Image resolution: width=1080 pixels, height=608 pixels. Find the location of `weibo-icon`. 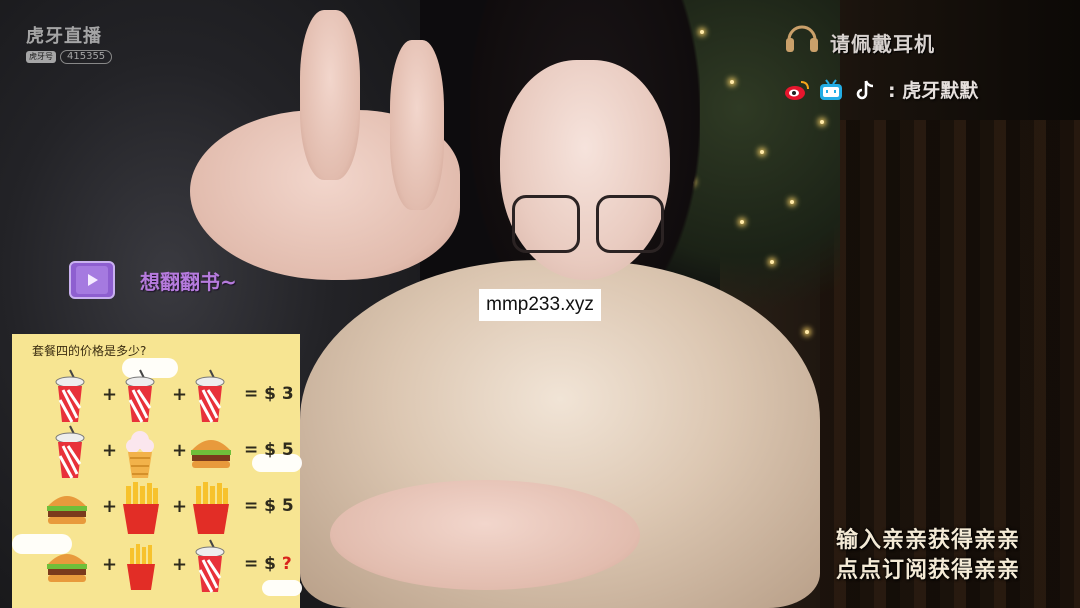

weibo-icon is located at coordinates (797, 90).